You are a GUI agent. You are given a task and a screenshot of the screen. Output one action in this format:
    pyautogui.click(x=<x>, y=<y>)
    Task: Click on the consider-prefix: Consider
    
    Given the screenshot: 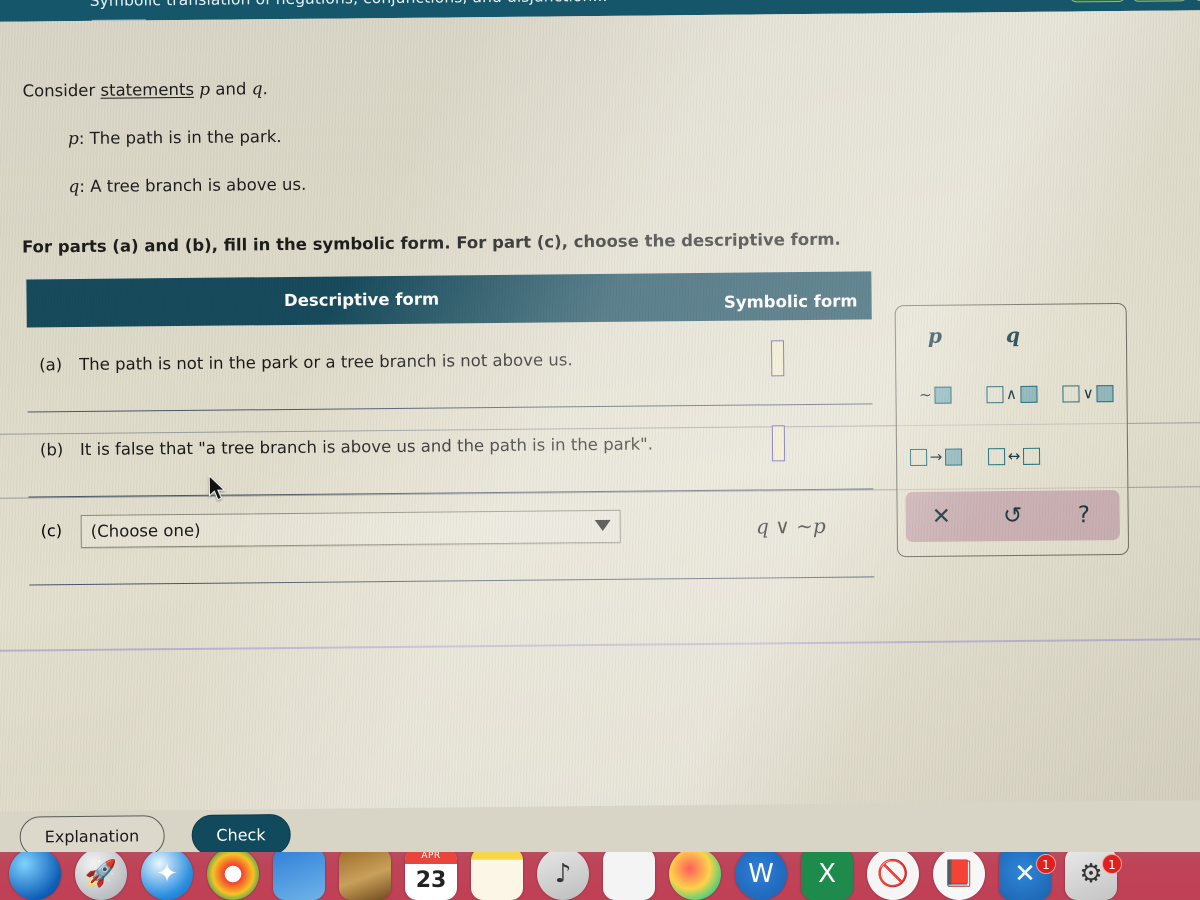 What is the action you would take?
    pyautogui.click(x=61, y=90)
    